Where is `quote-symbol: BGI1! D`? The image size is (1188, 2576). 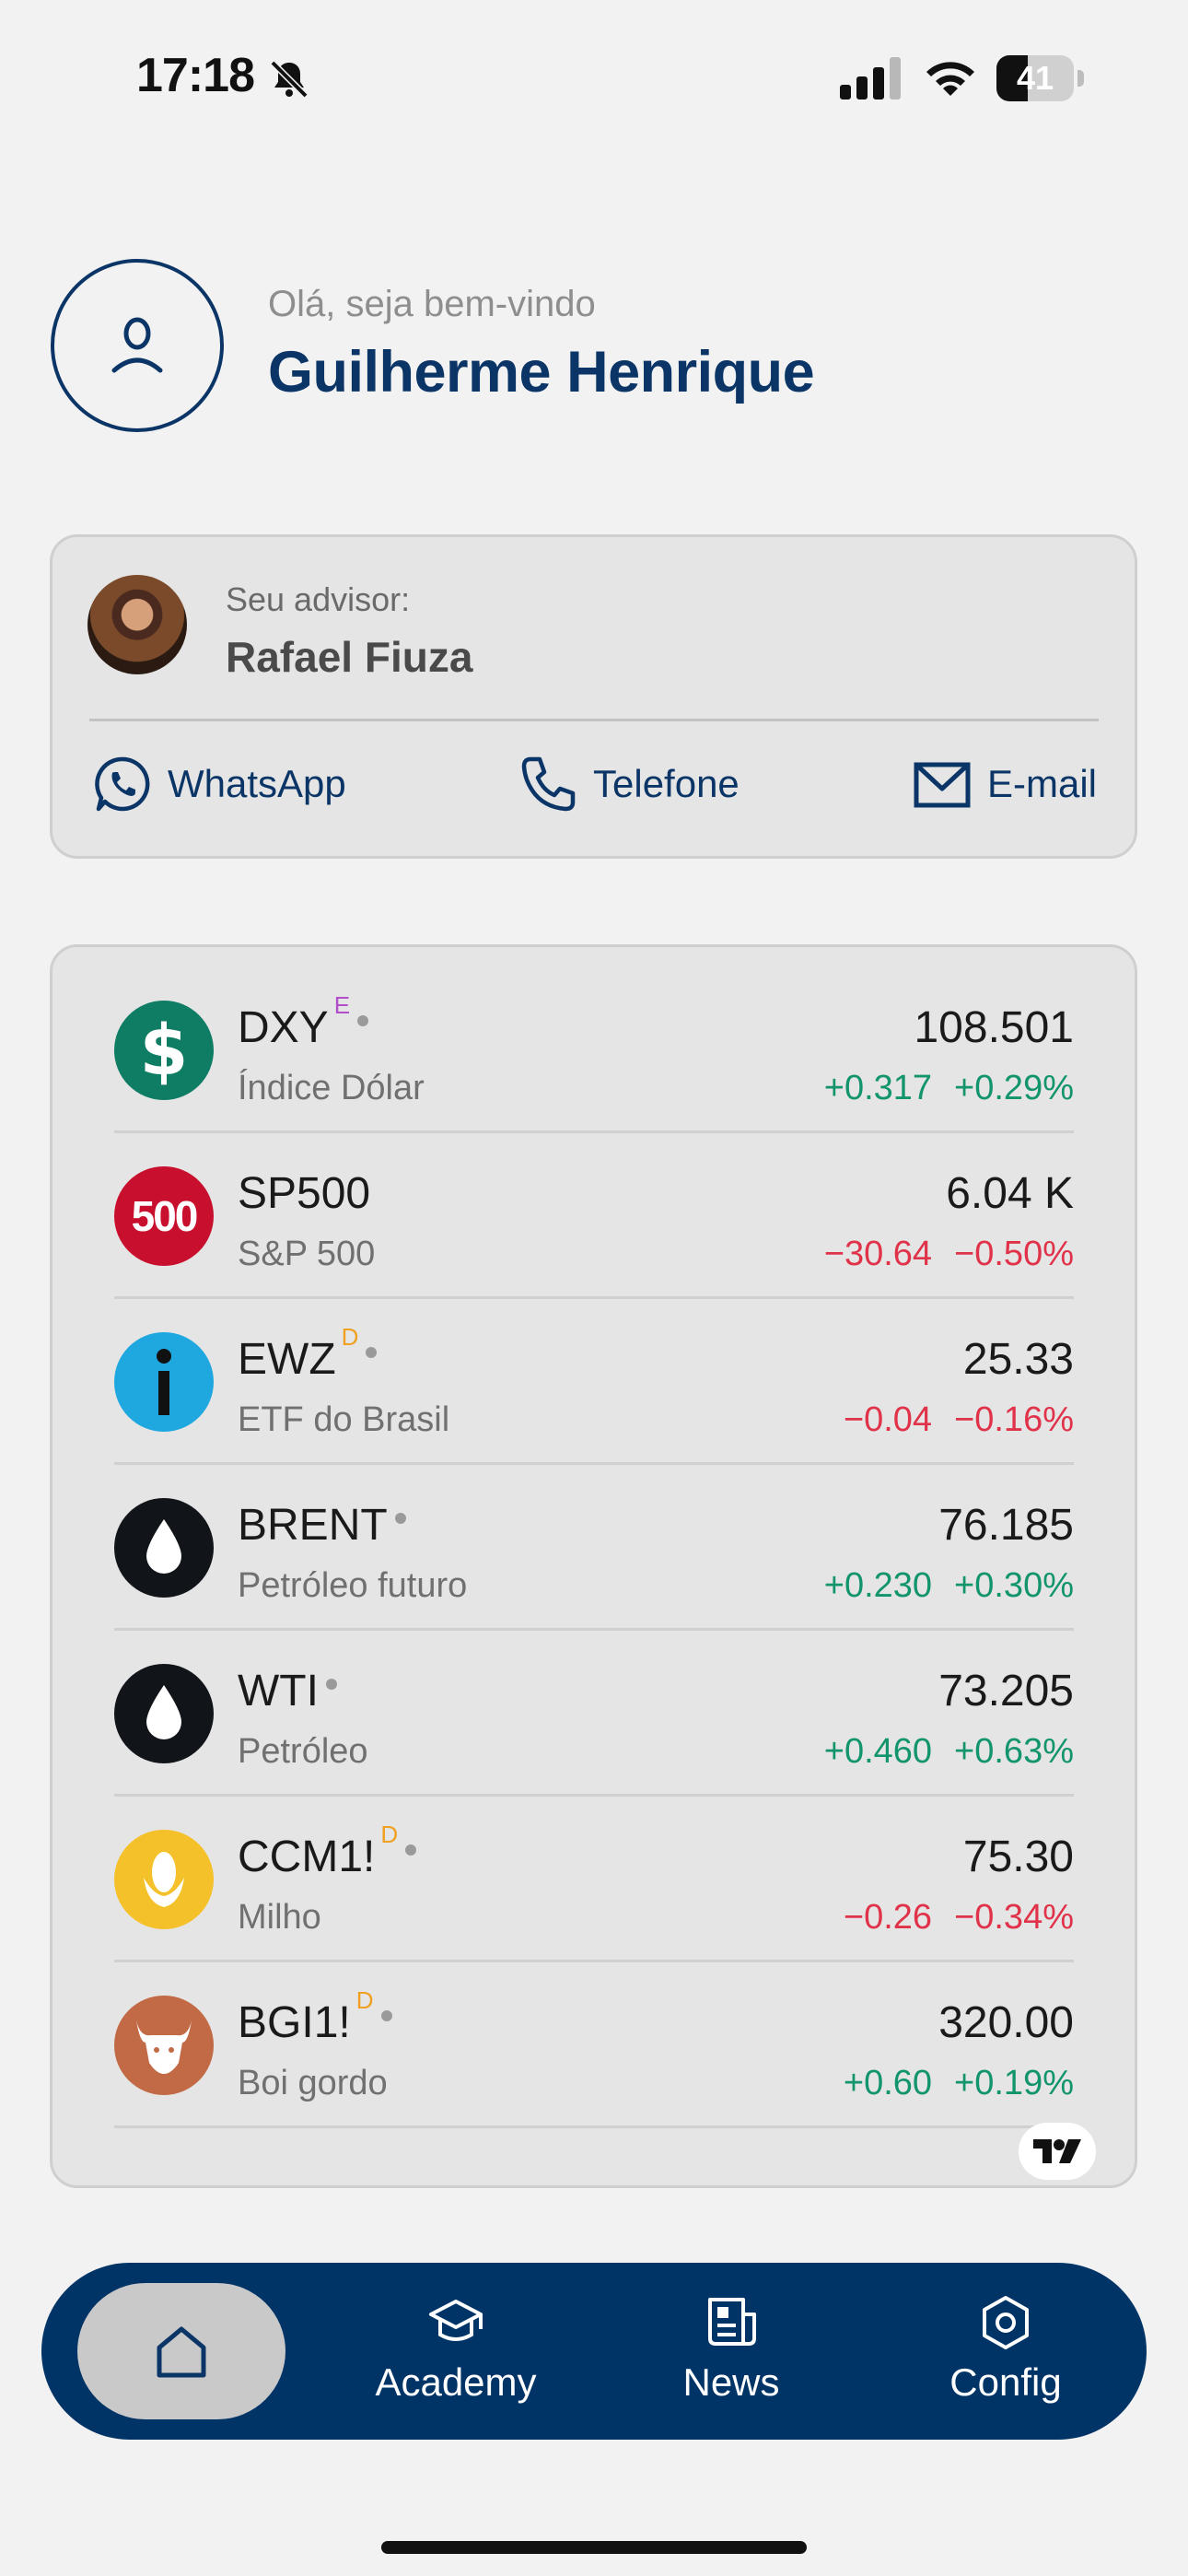
quote-symbol: BGI1! D is located at coordinates (315, 2017).